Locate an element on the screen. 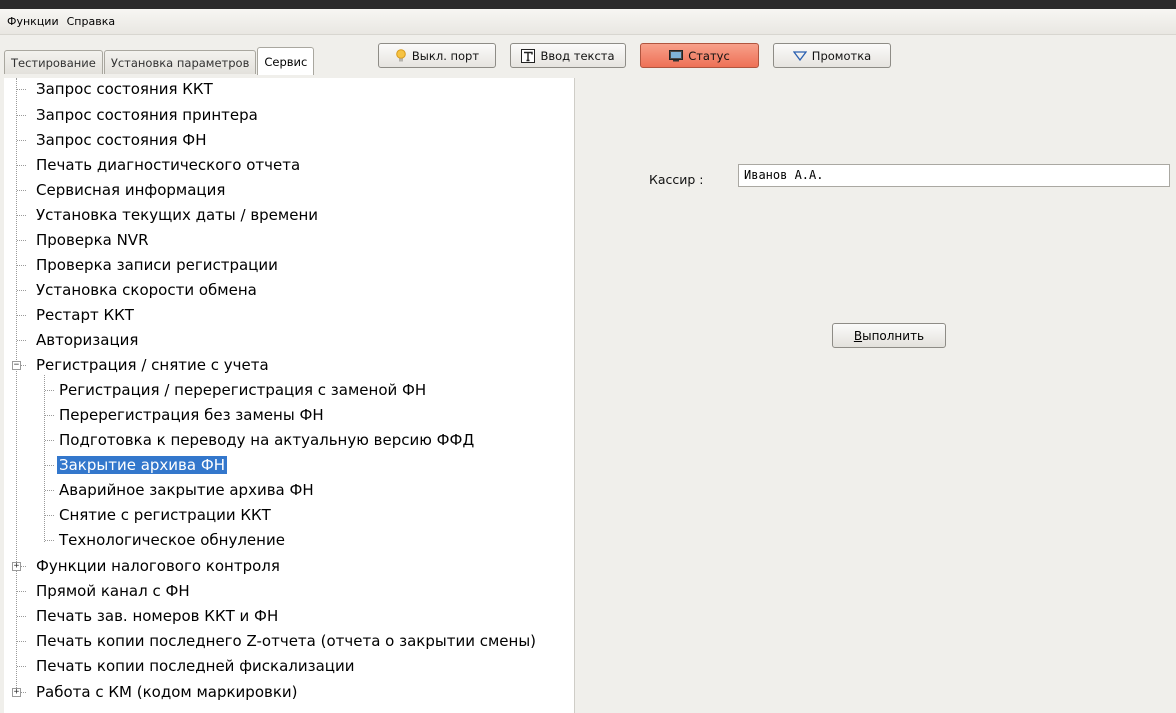 The width and height of the screenshot is (1176, 713). status-button: Статус is located at coordinates (699, 55).